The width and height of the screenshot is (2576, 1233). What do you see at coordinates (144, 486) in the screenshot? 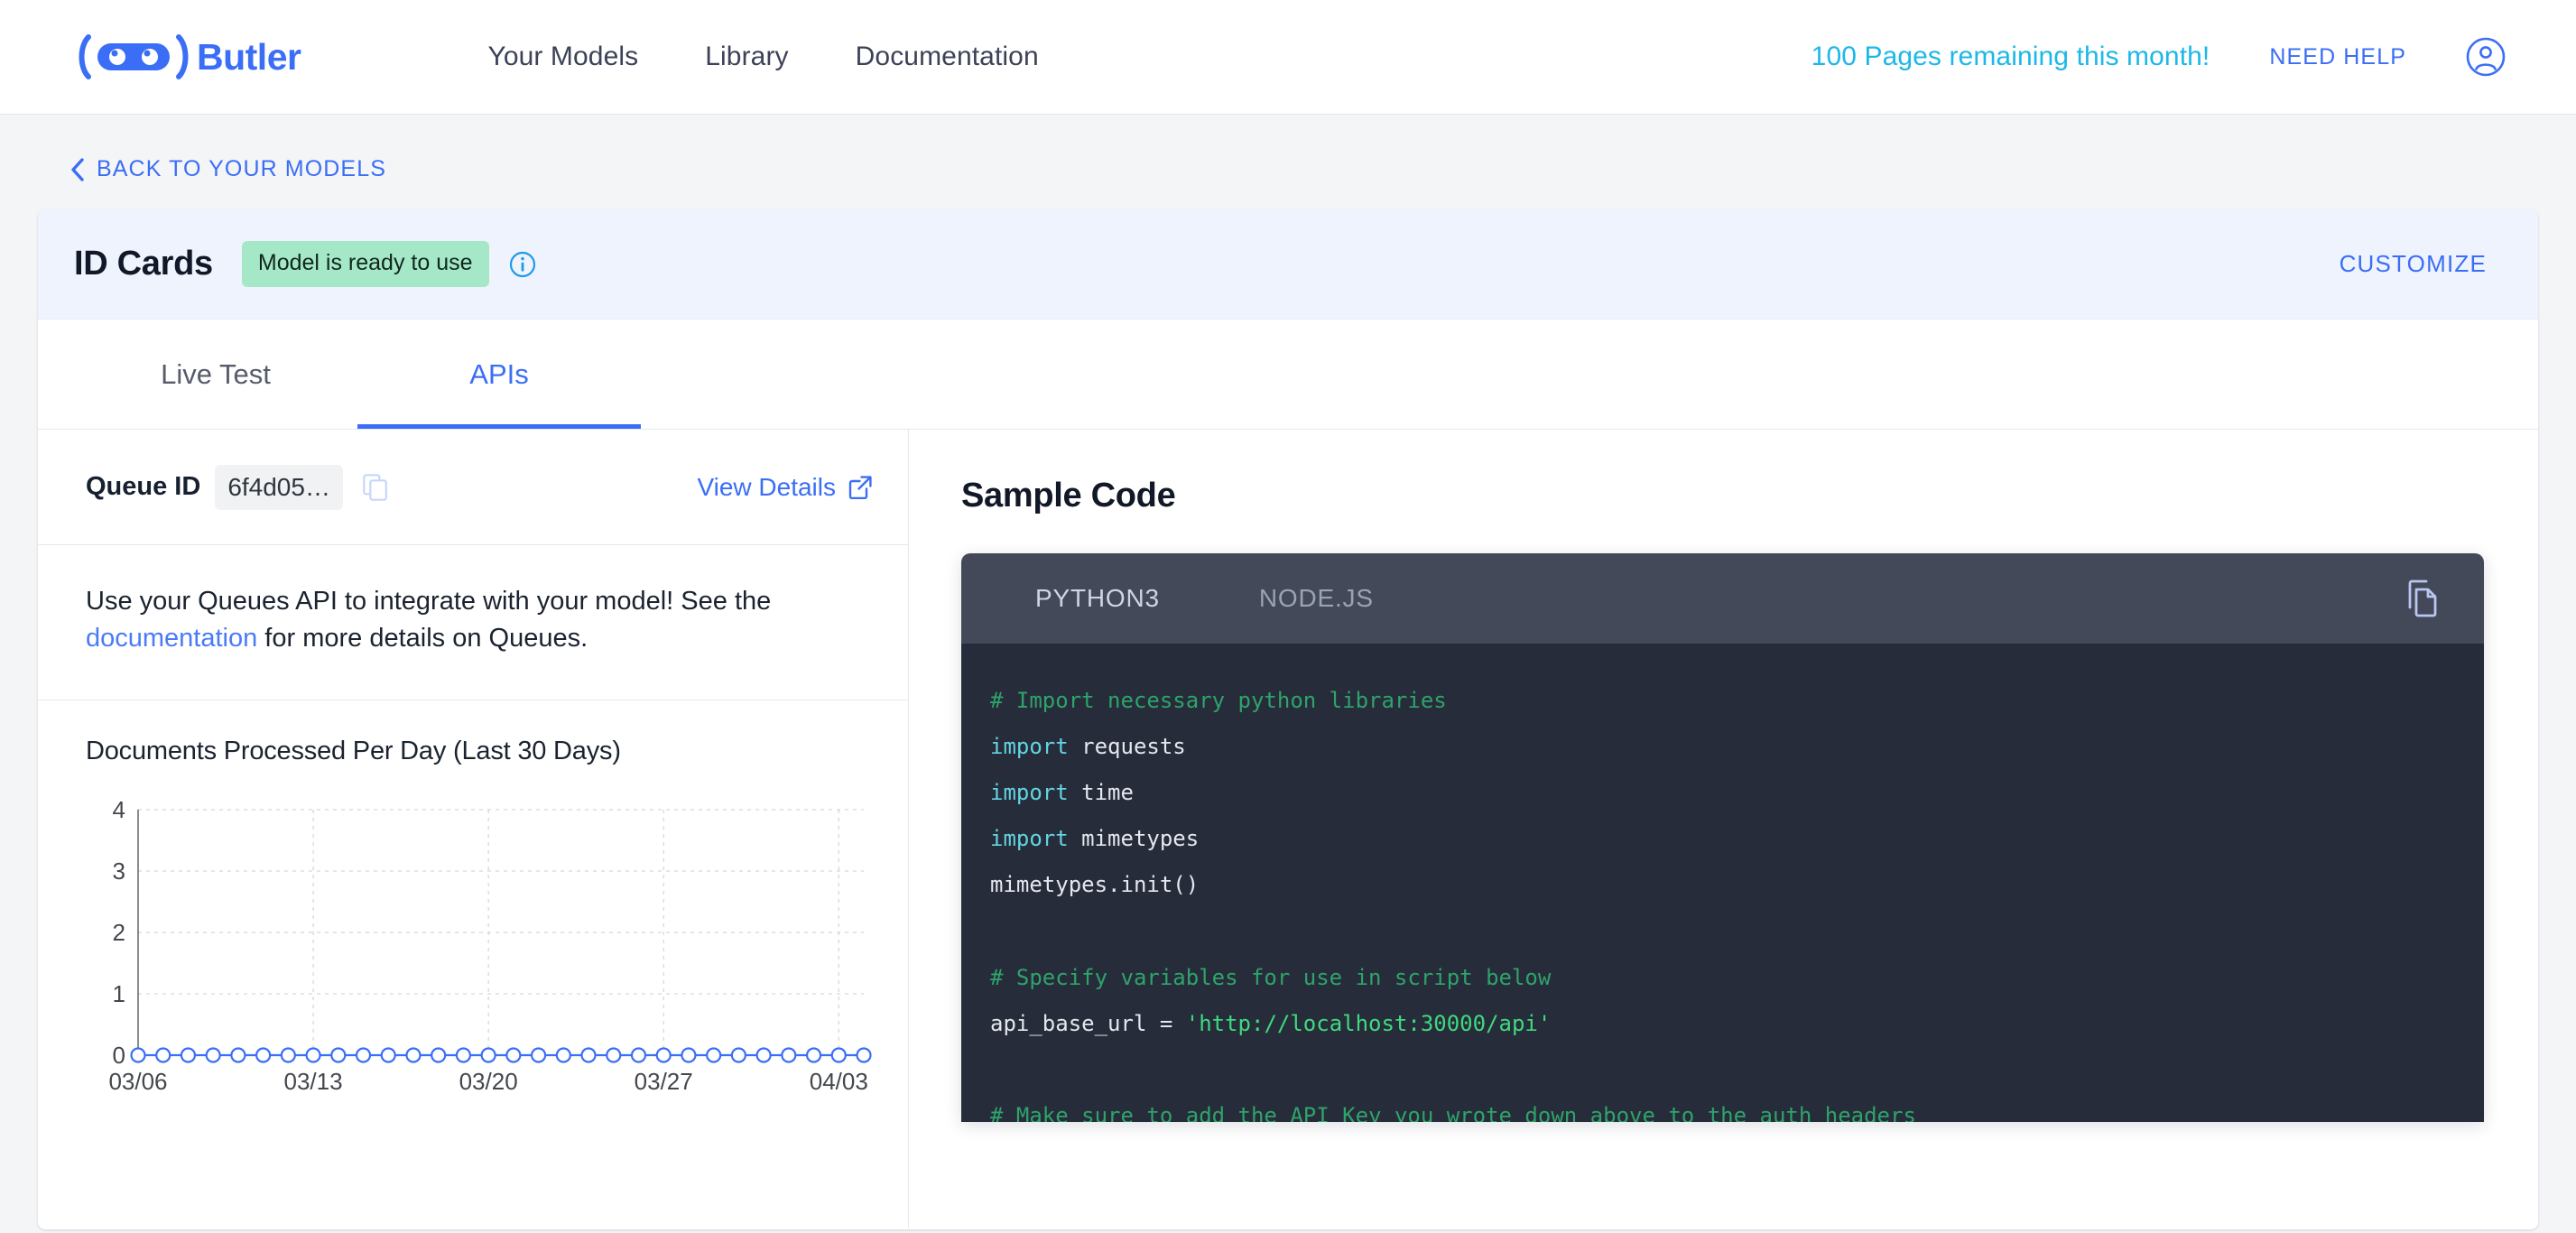
I see `queue-id-label: Queue ID` at bounding box center [144, 486].